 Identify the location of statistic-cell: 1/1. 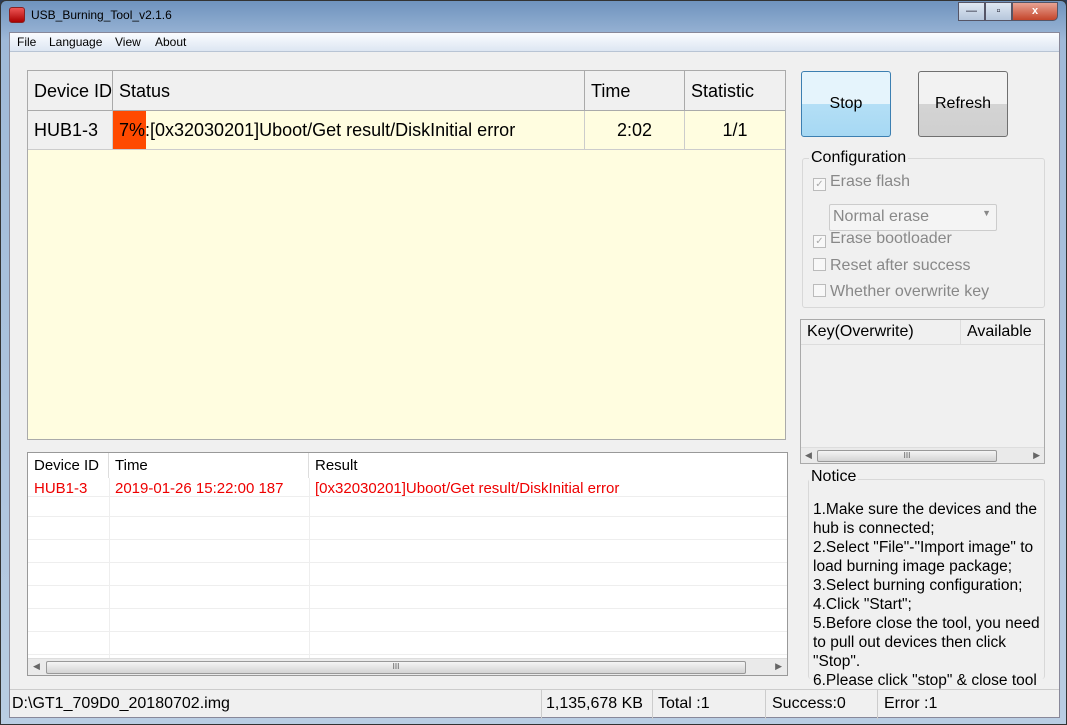
(735, 130).